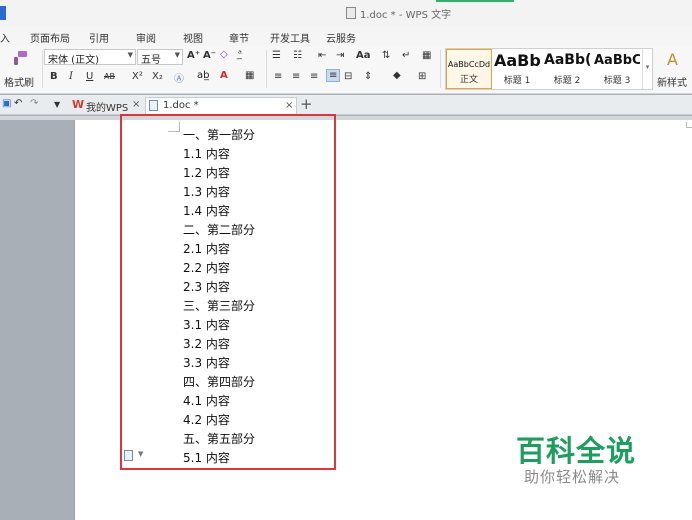  What do you see at coordinates (57, 104) in the screenshot?
I see `quick-access-dropdown-icon: ▼` at bounding box center [57, 104].